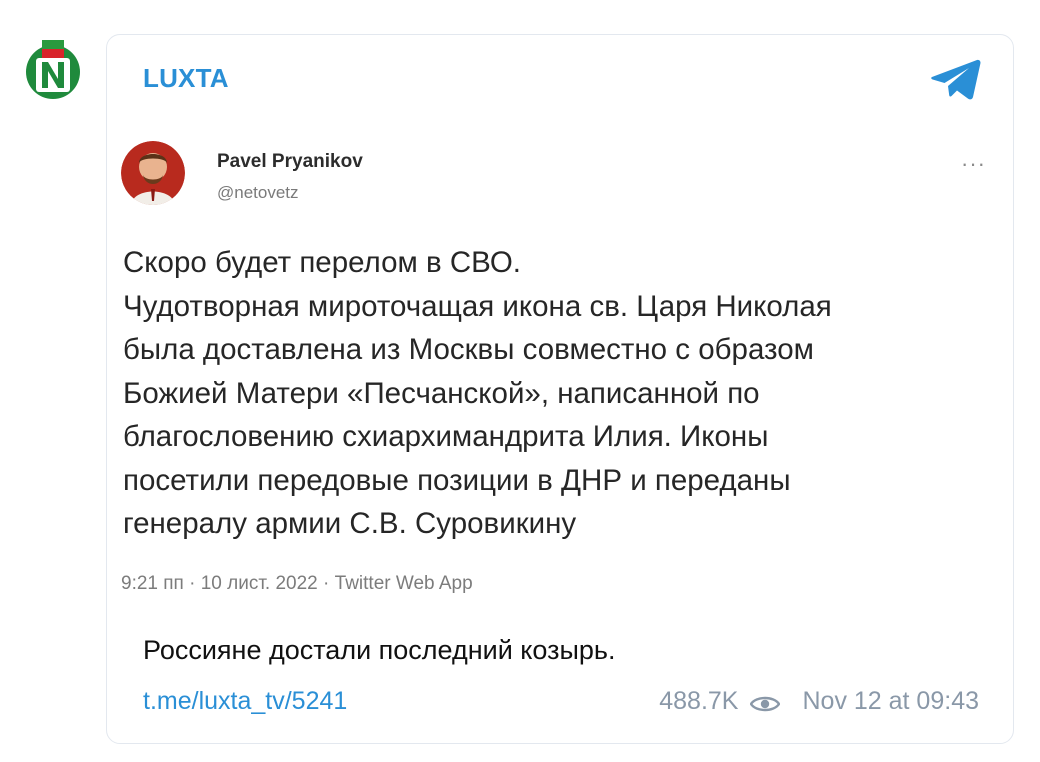 The height and width of the screenshot is (762, 1040). What do you see at coordinates (186, 78) in the screenshot?
I see `channel-name: LUXTA` at bounding box center [186, 78].